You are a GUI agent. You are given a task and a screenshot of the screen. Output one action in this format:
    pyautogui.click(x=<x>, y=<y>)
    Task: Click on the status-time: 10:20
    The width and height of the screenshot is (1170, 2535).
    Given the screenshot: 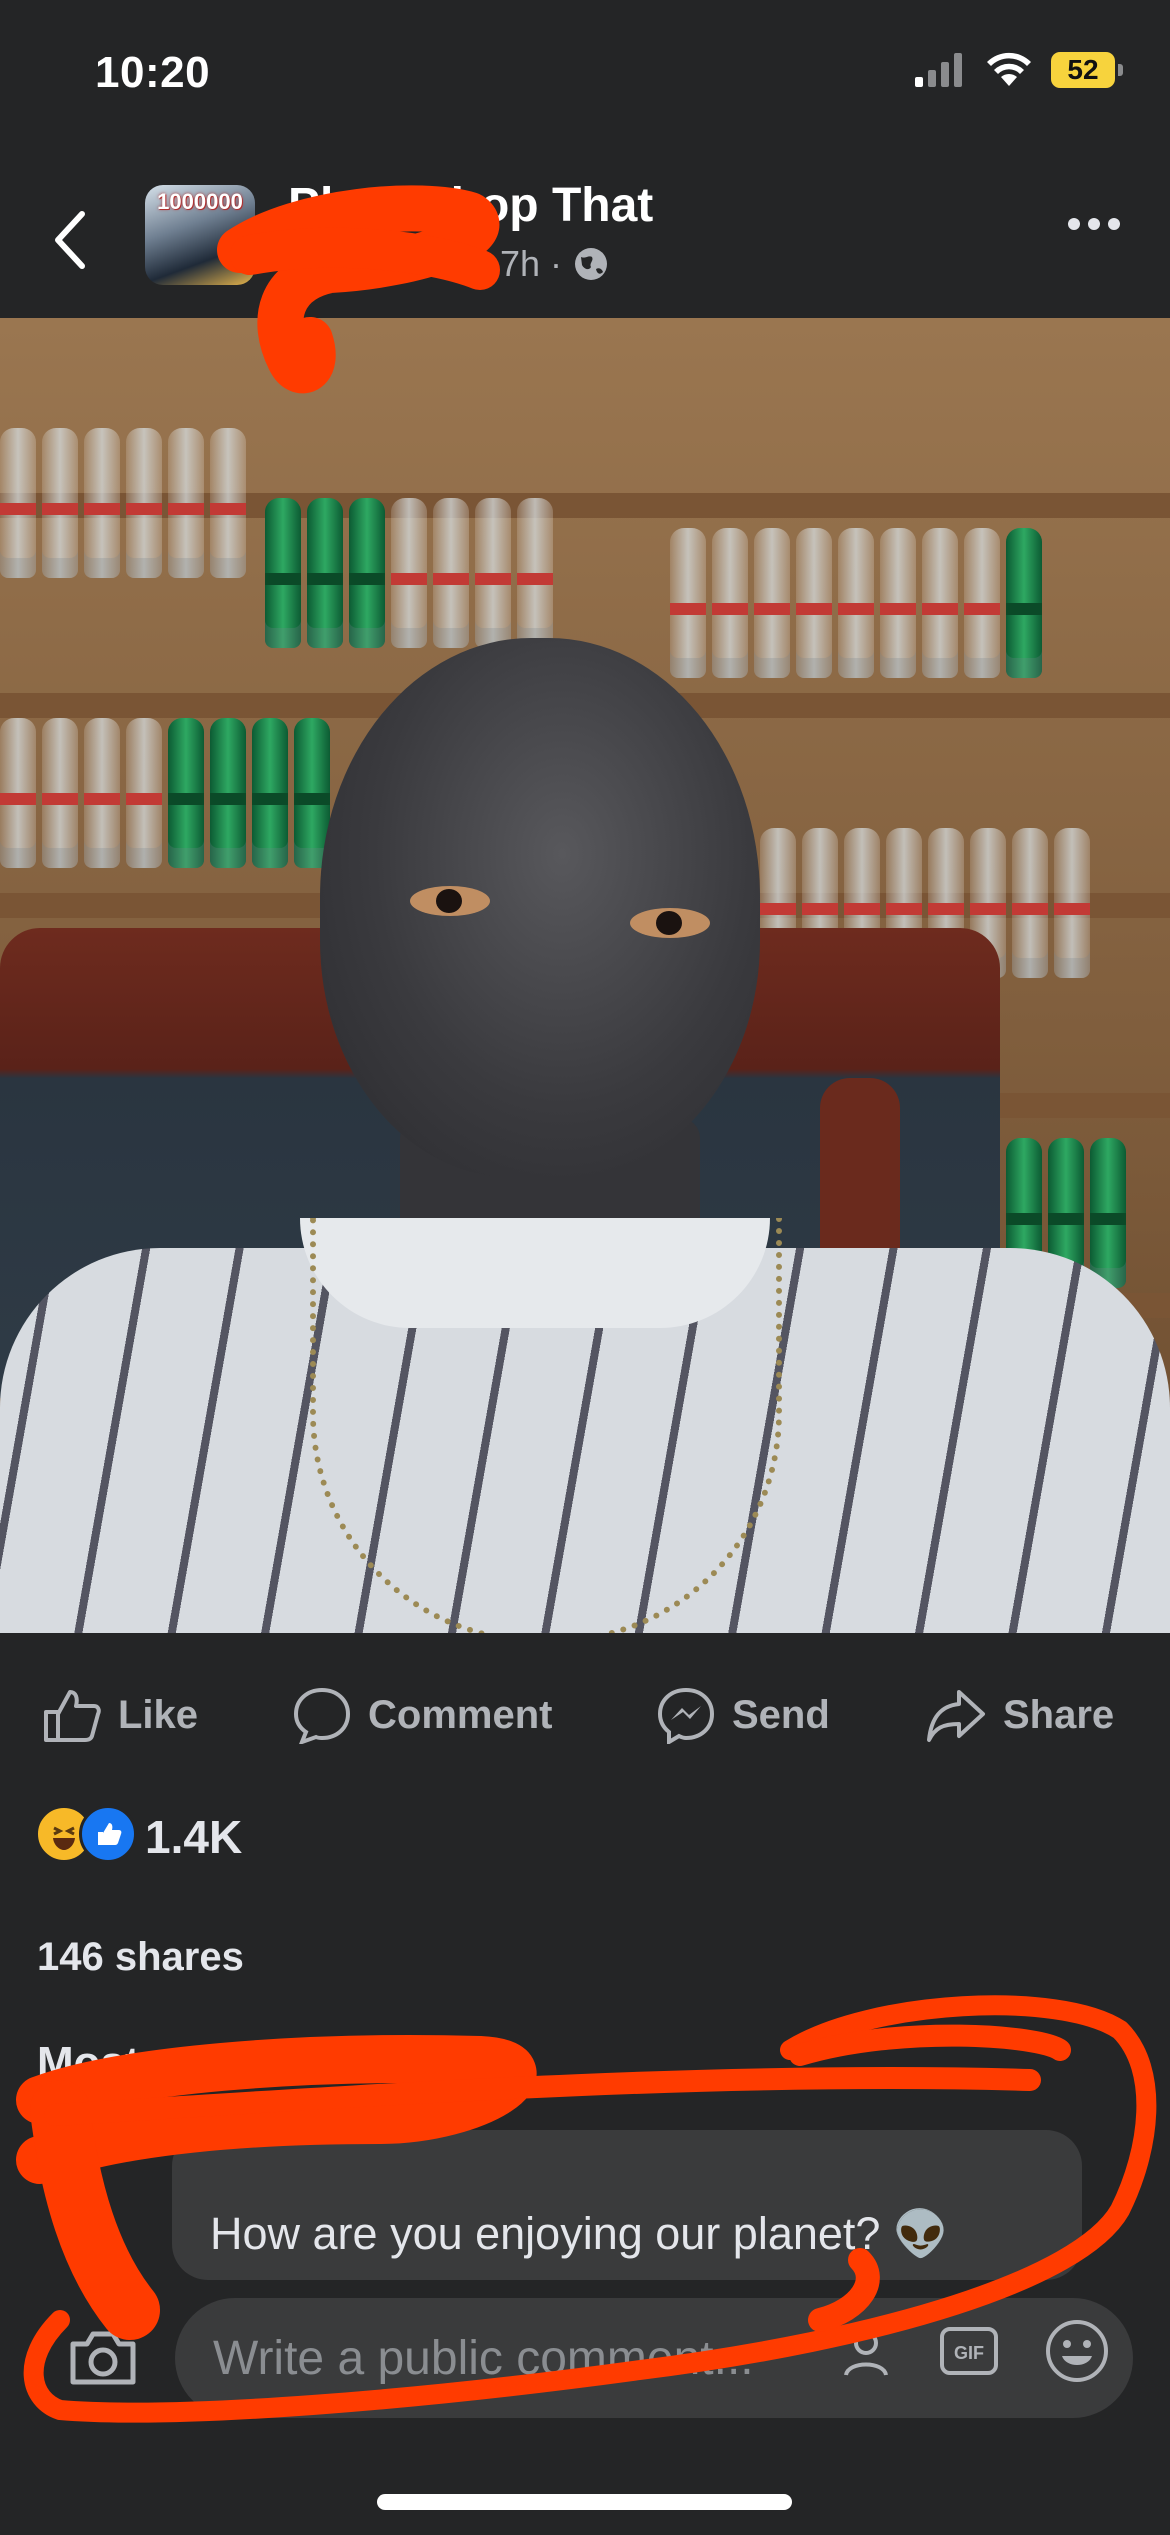 What is the action you would take?
    pyautogui.click(x=153, y=72)
    